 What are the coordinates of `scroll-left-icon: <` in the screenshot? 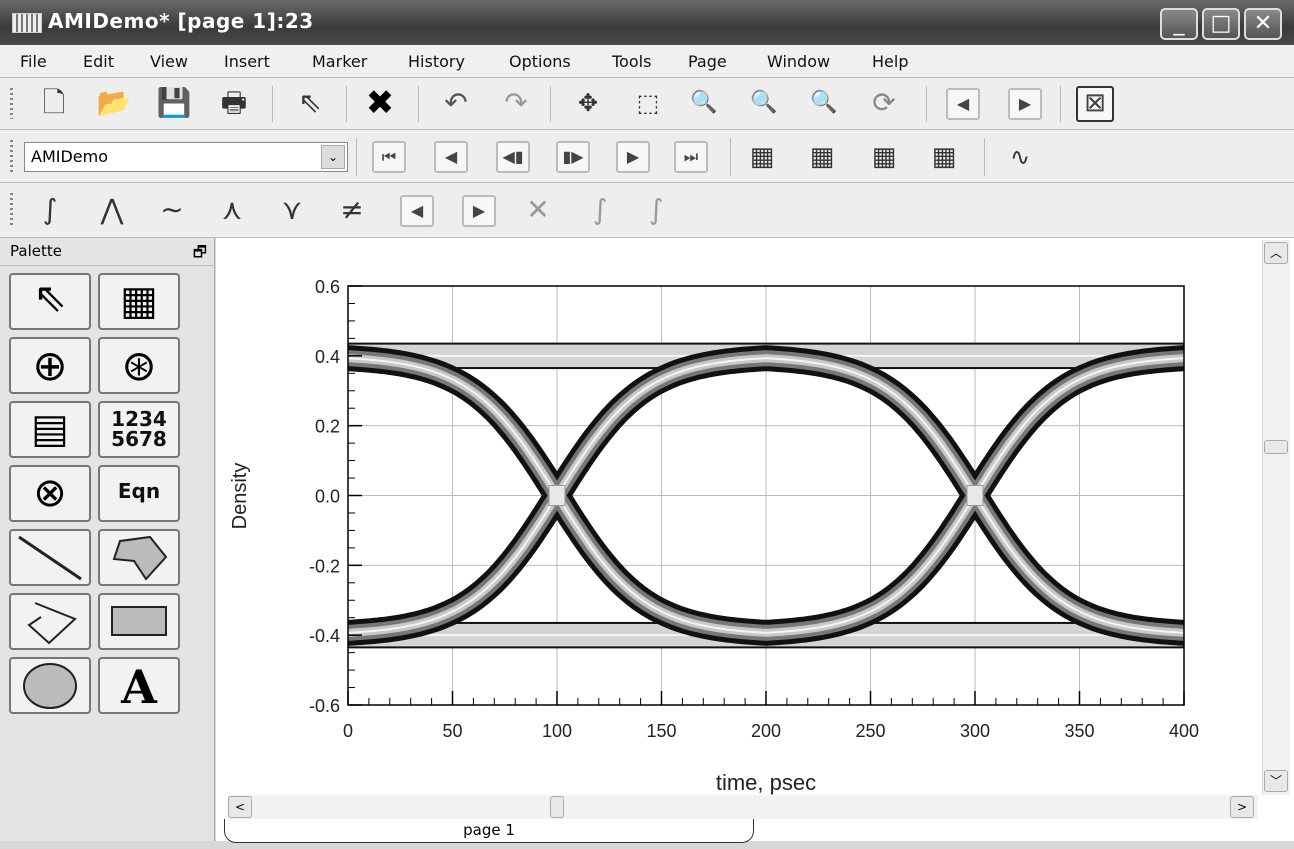 It's located at (240, 807).